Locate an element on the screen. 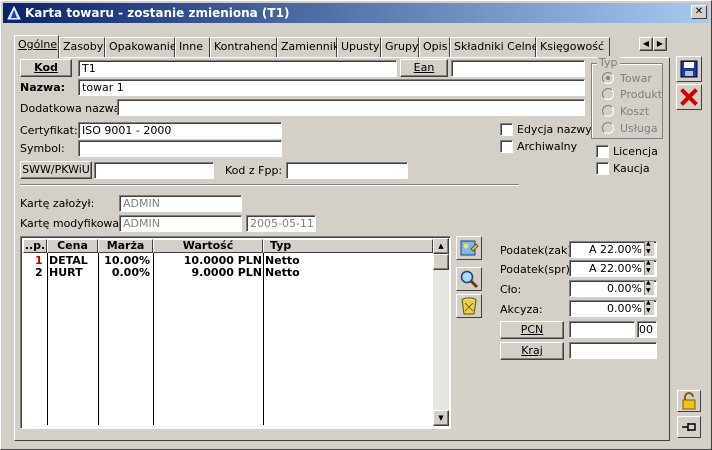 This screenshot has height=450, width=712. zalozyl-label: Kartę założył: is located at coordinates (57, 203).